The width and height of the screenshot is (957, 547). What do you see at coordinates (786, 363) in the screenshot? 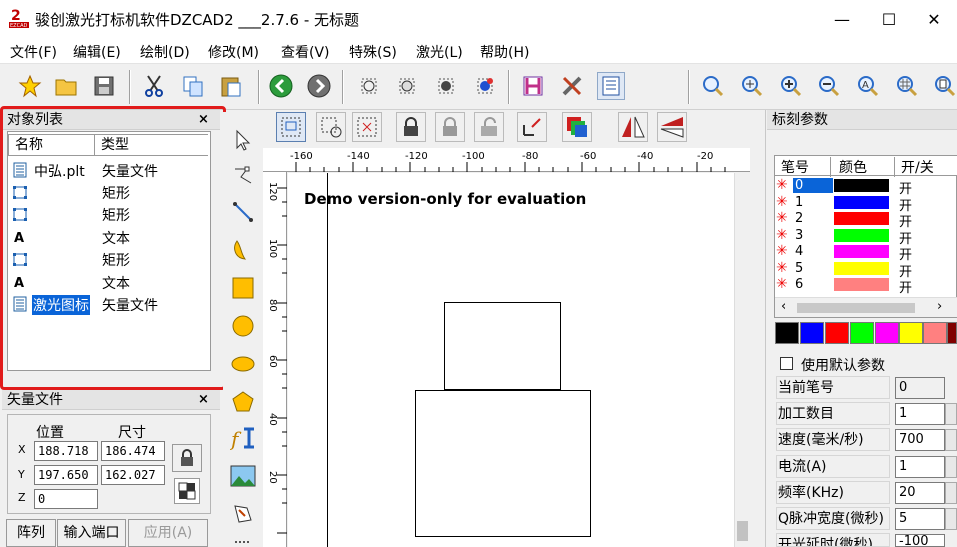
I see `use-default-checkbox` at bounding box center [786, 363].